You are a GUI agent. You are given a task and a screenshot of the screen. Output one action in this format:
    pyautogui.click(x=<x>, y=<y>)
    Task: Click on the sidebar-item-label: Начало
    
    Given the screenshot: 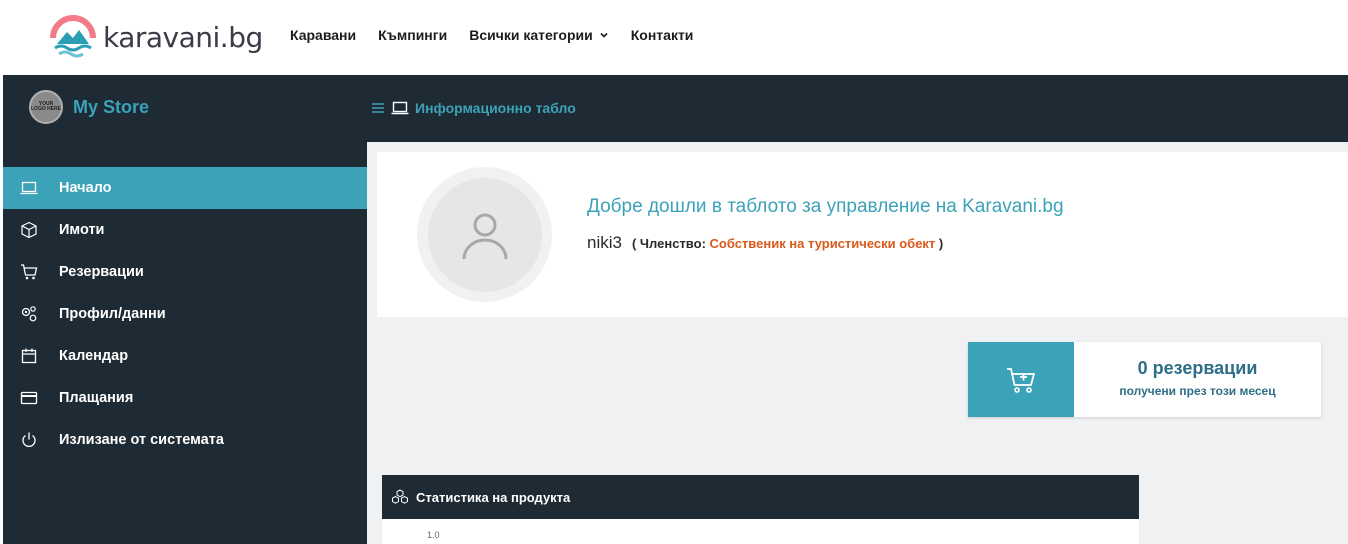 What is the action you would take?
    pyautogui.click(x=85, y=188)
    